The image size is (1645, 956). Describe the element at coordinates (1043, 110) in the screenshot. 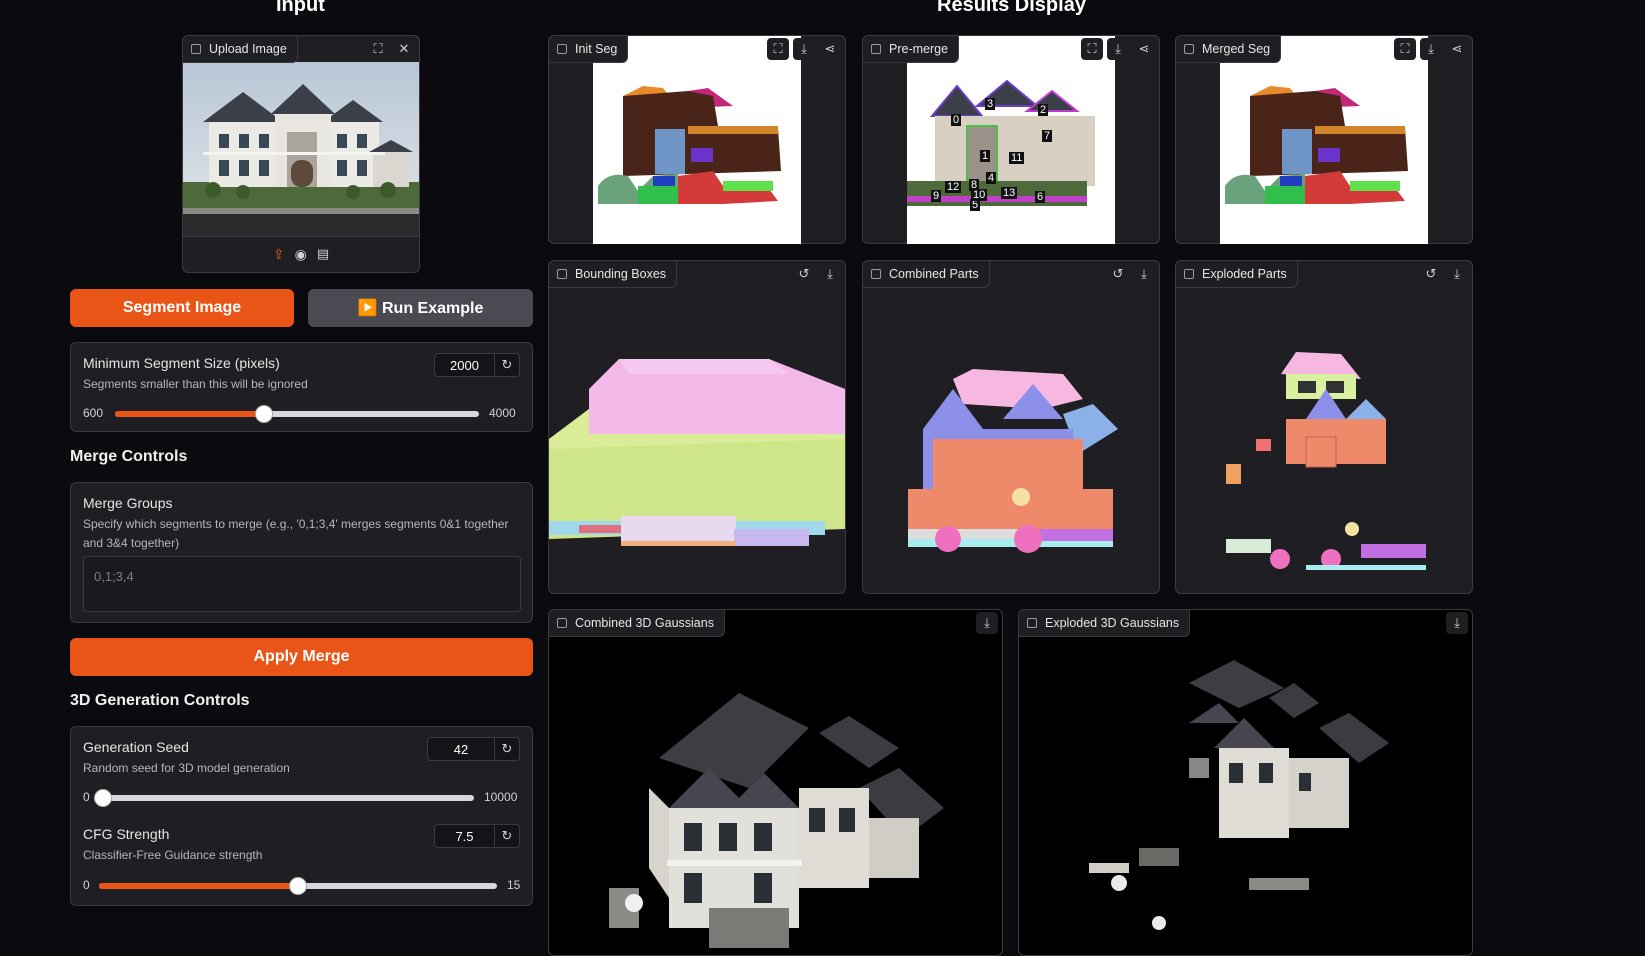

I see `segment-label: 2` at that location.